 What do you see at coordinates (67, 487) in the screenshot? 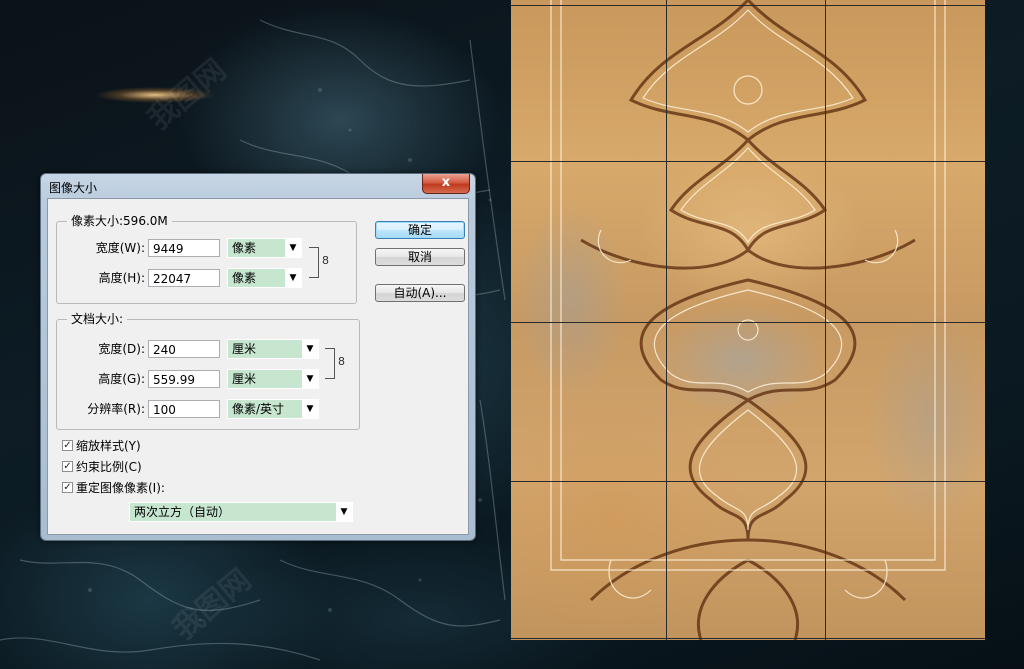
I see `resample-checkbox: ✓` at bounding box center [67, 487].